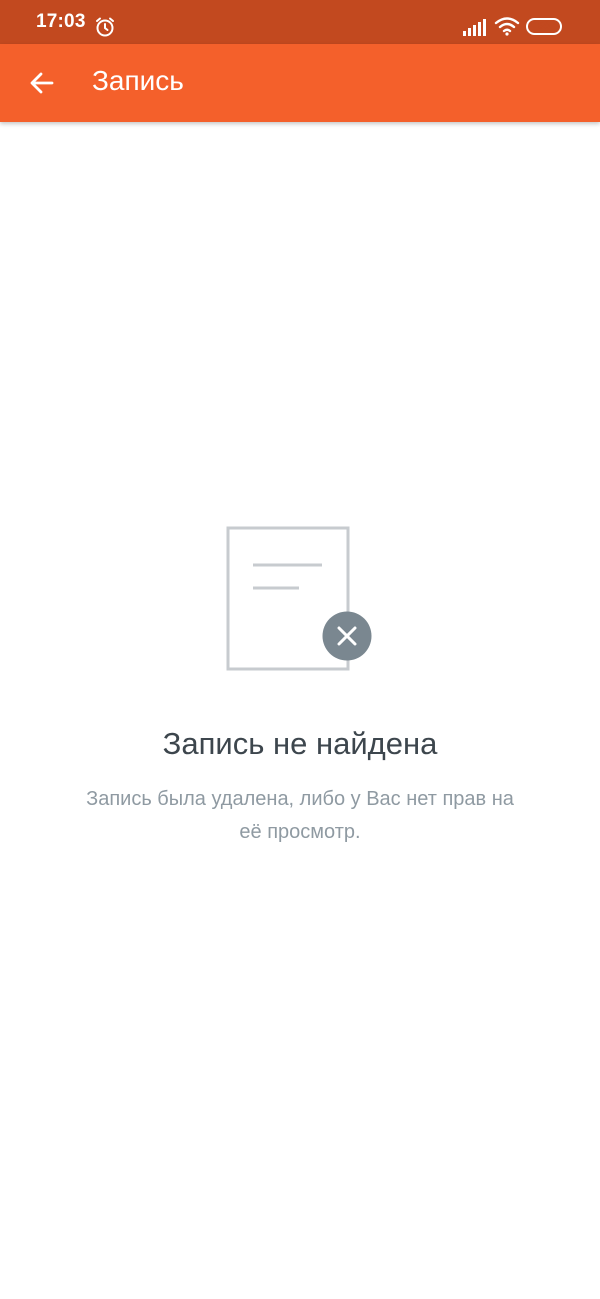 This screenshot has height=1299, width=600. What do you see at coordinates (61, 21) in the screenshot?
I see `status-time: 17:03` at bounding box center [61, 21].